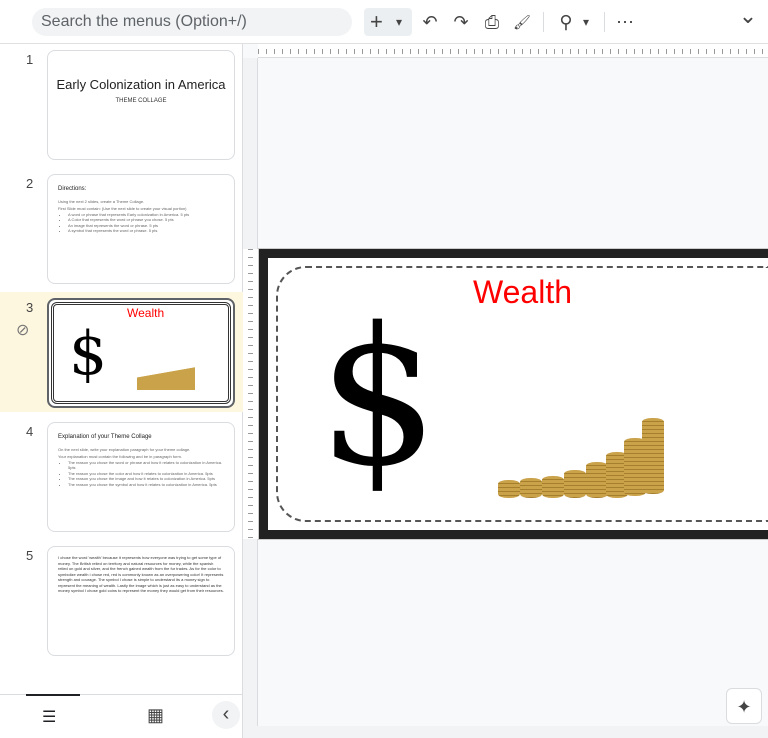 This screenshot has height=738, width=768. I want to click on slide-title: Early Colonization in America, so click(141, 84).